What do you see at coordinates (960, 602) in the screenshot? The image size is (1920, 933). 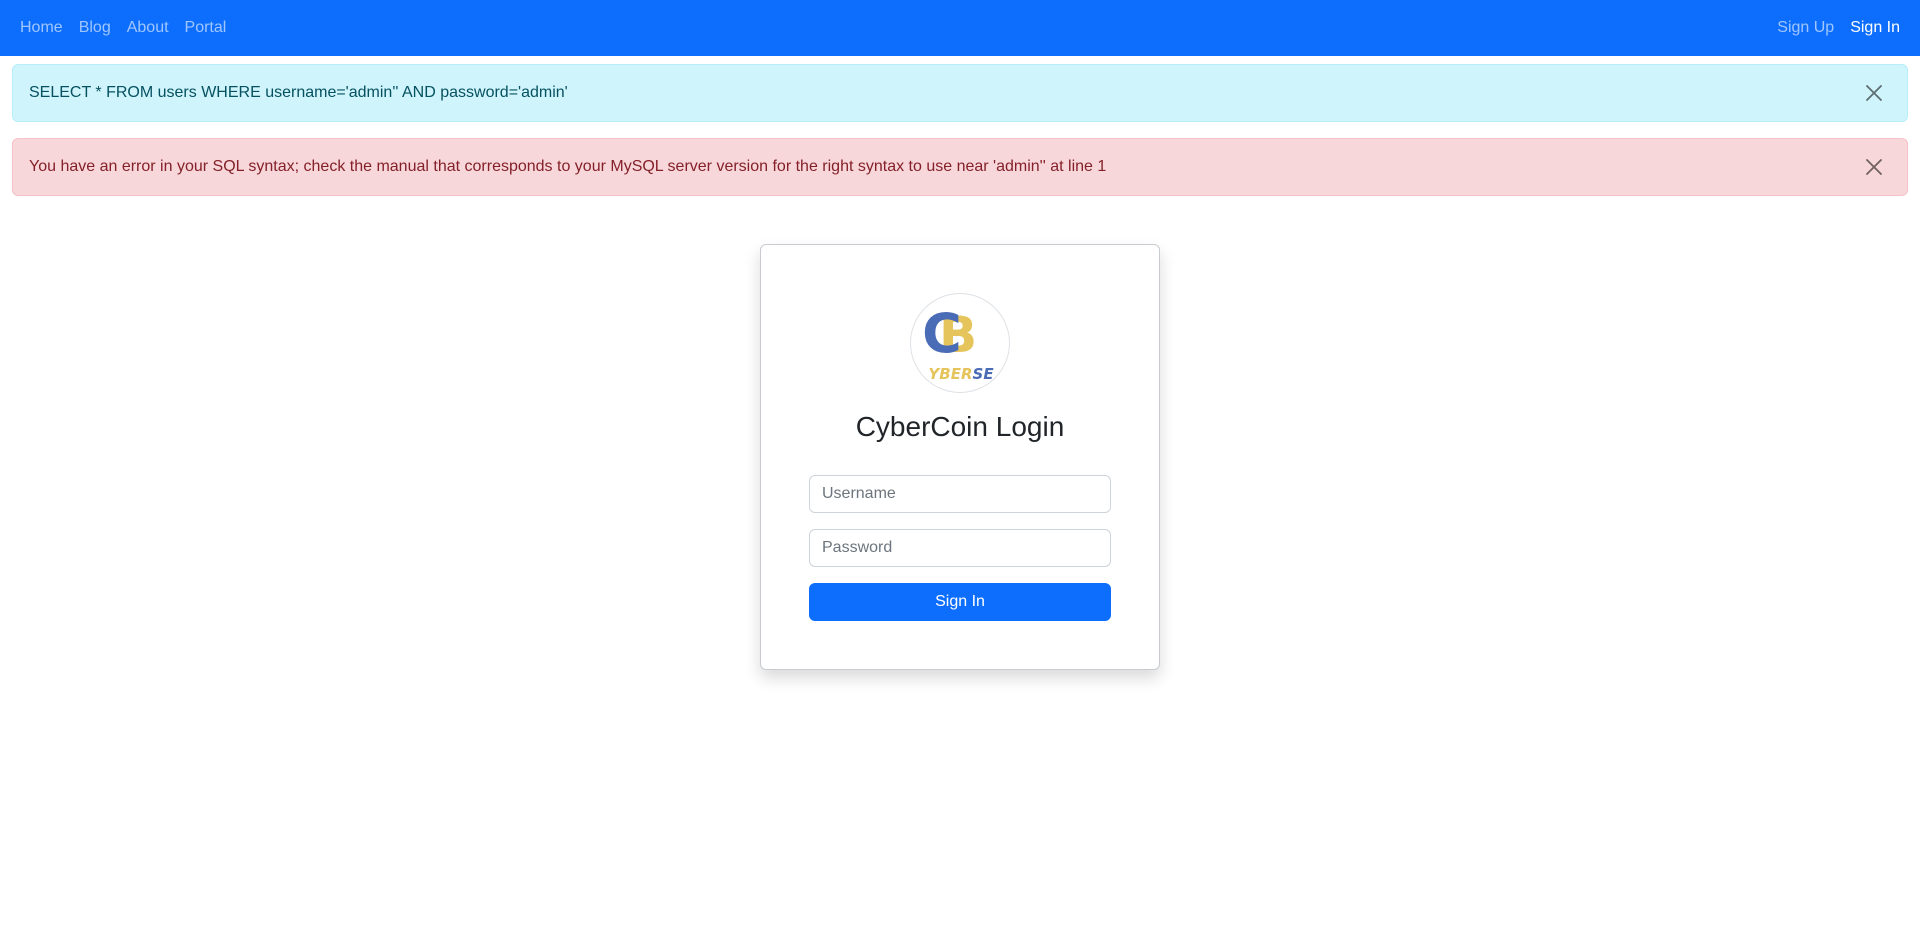 I see `sign-in-button: Sign In` at bounding box center [960, 602].